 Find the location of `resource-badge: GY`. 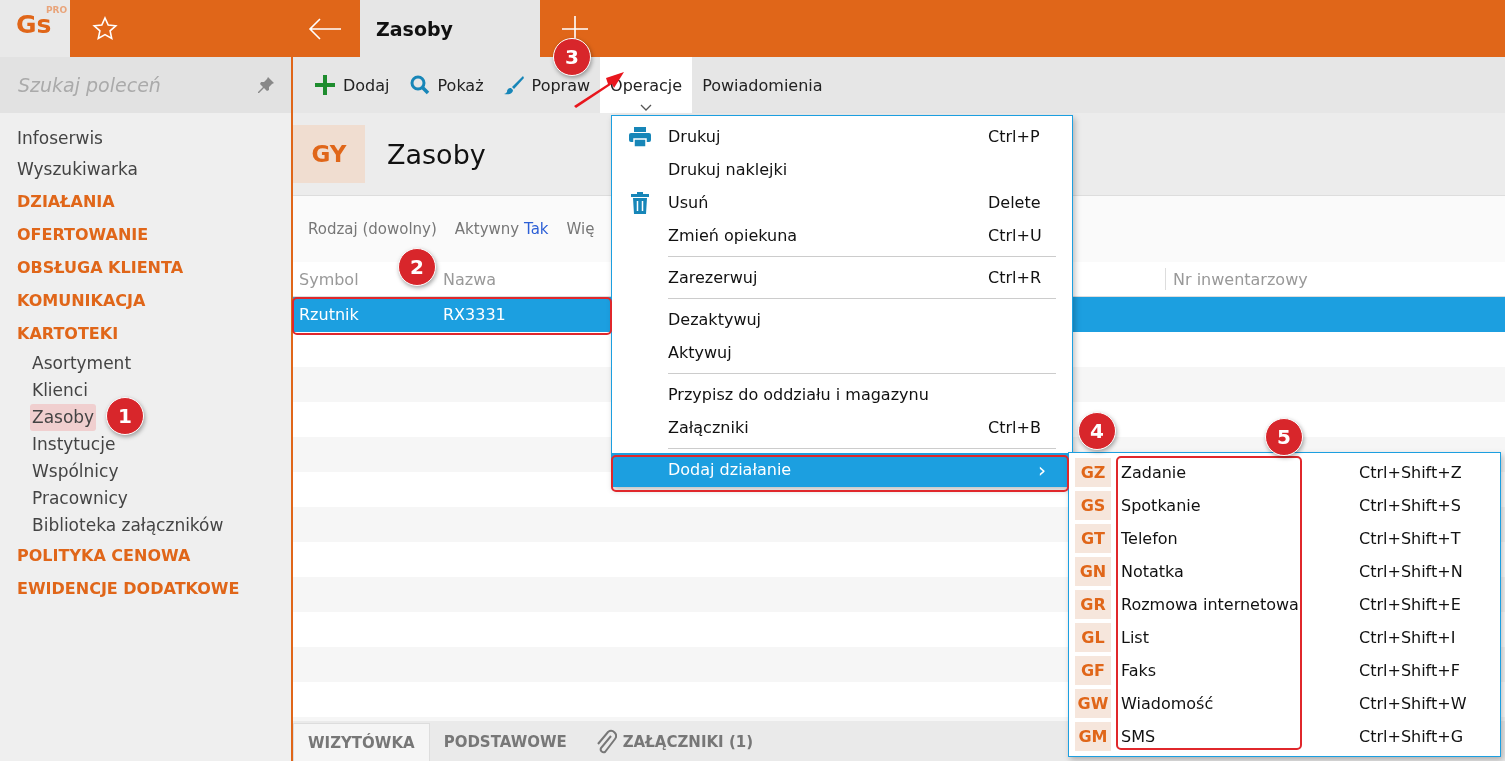

resource-badge: GY is located at coordinates (329, 154).